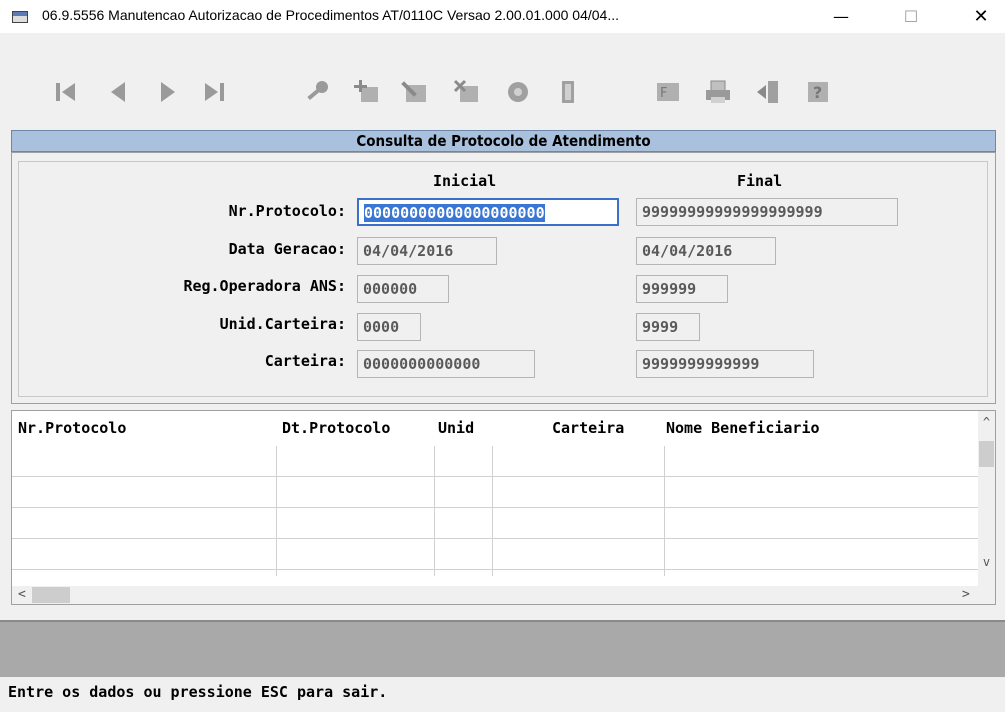  Describe the element at coordinates (981, 16) in the screenshot. I see `close-button: ✕` at that location.